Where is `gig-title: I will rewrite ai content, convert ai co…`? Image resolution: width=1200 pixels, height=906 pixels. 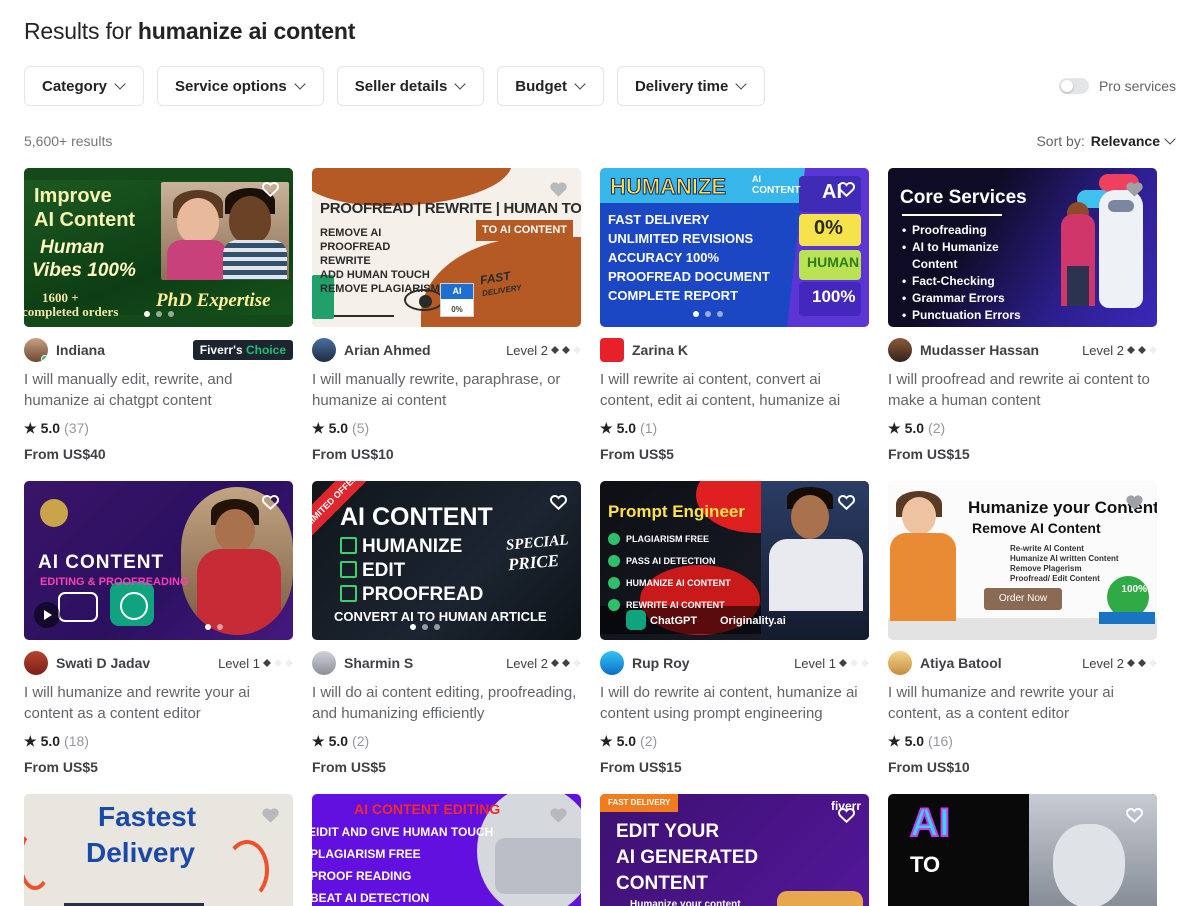
gig-title: I will rewrite ai content, convert ai co… is located at coordinates (734, 390).